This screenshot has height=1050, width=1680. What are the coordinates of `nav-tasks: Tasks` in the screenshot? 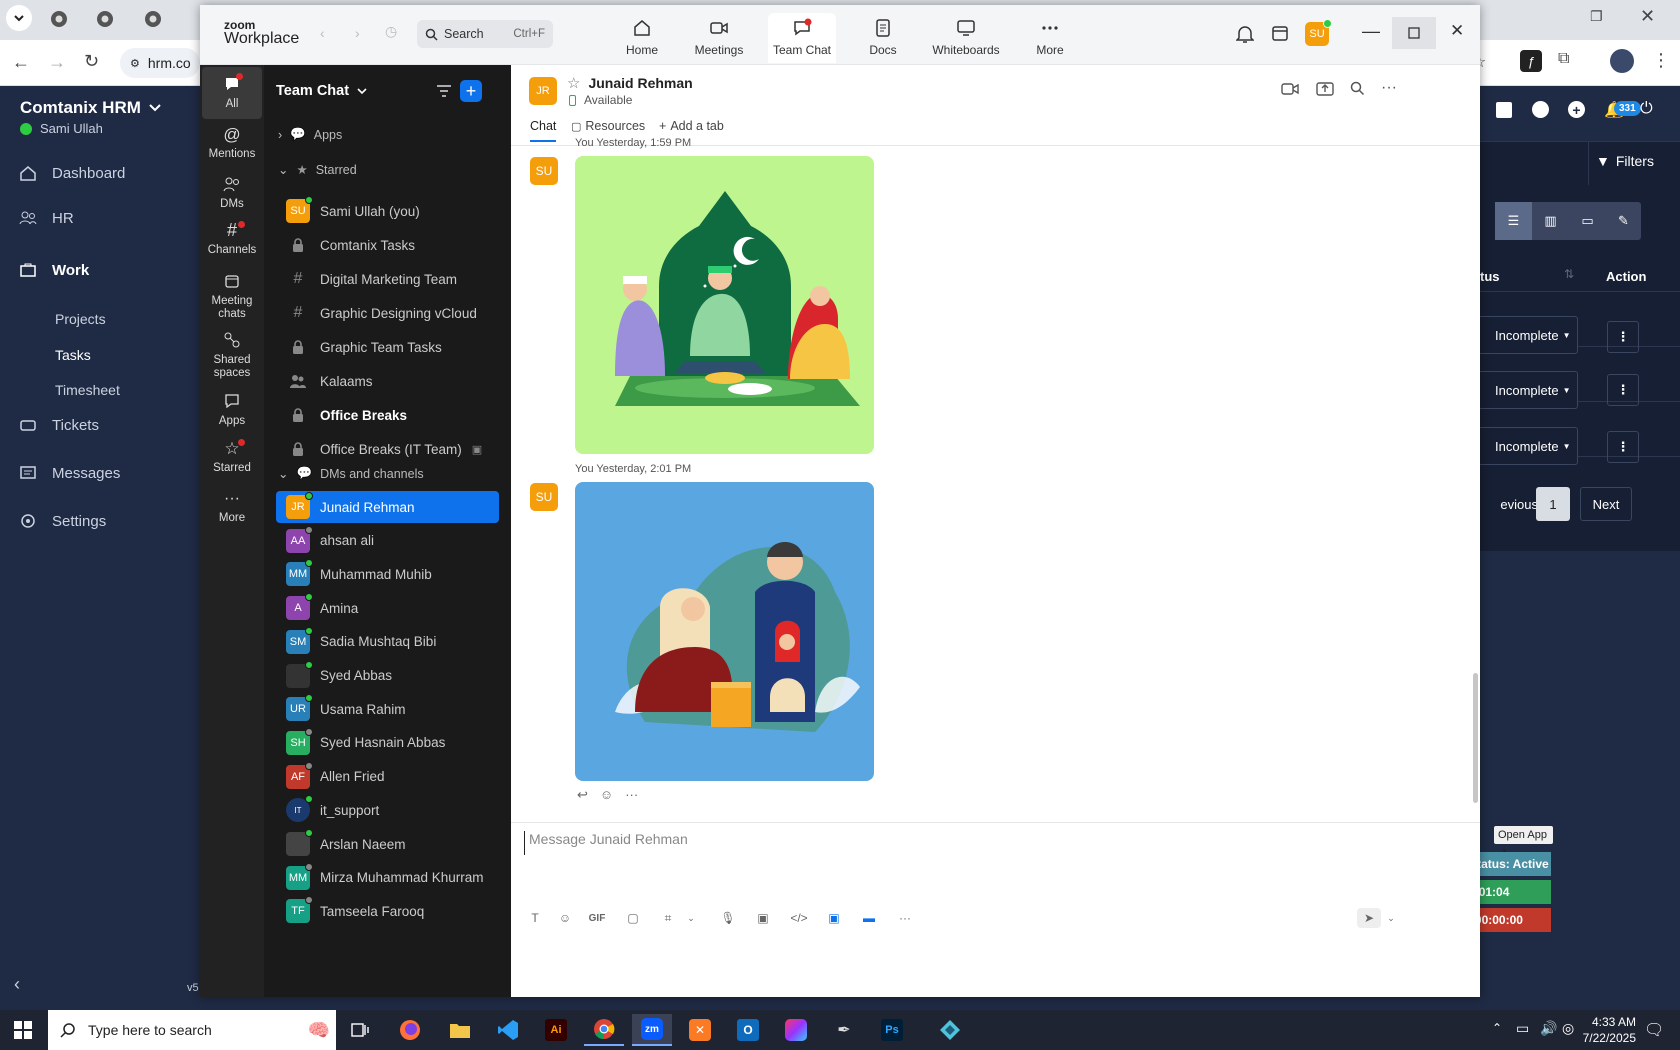 It's located at (73, 355).